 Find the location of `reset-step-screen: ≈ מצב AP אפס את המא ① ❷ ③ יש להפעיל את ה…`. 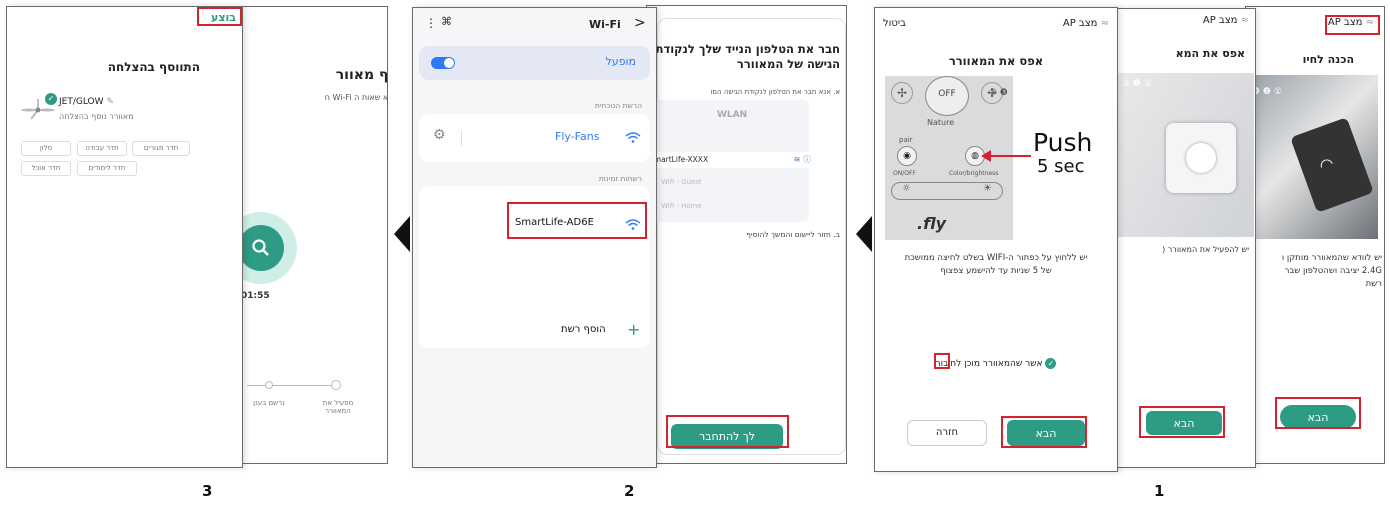

reset-step-screen: ≈ מצב AP אפס את המא ① ❷ ③ יש להפעיל את ה… is located at coordinates (1184, 238).